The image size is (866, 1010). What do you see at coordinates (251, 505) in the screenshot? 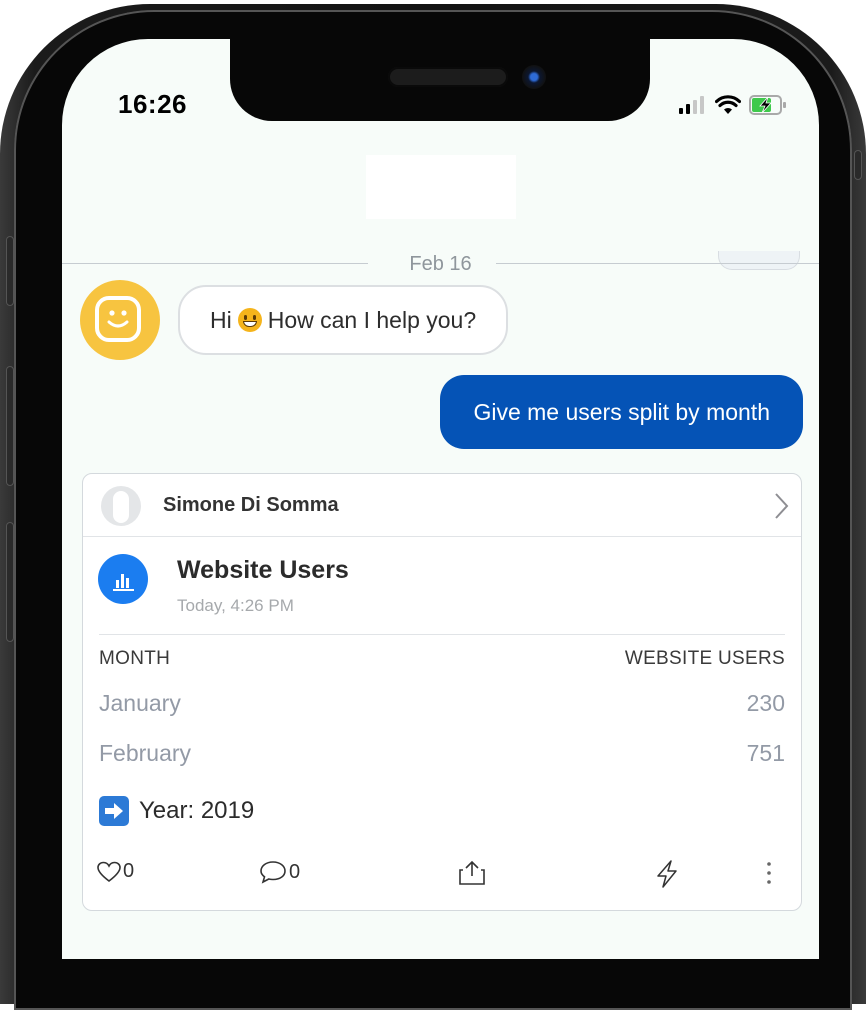
I see `author-name: Simone Di Somma` at bounding box center [251, 505].